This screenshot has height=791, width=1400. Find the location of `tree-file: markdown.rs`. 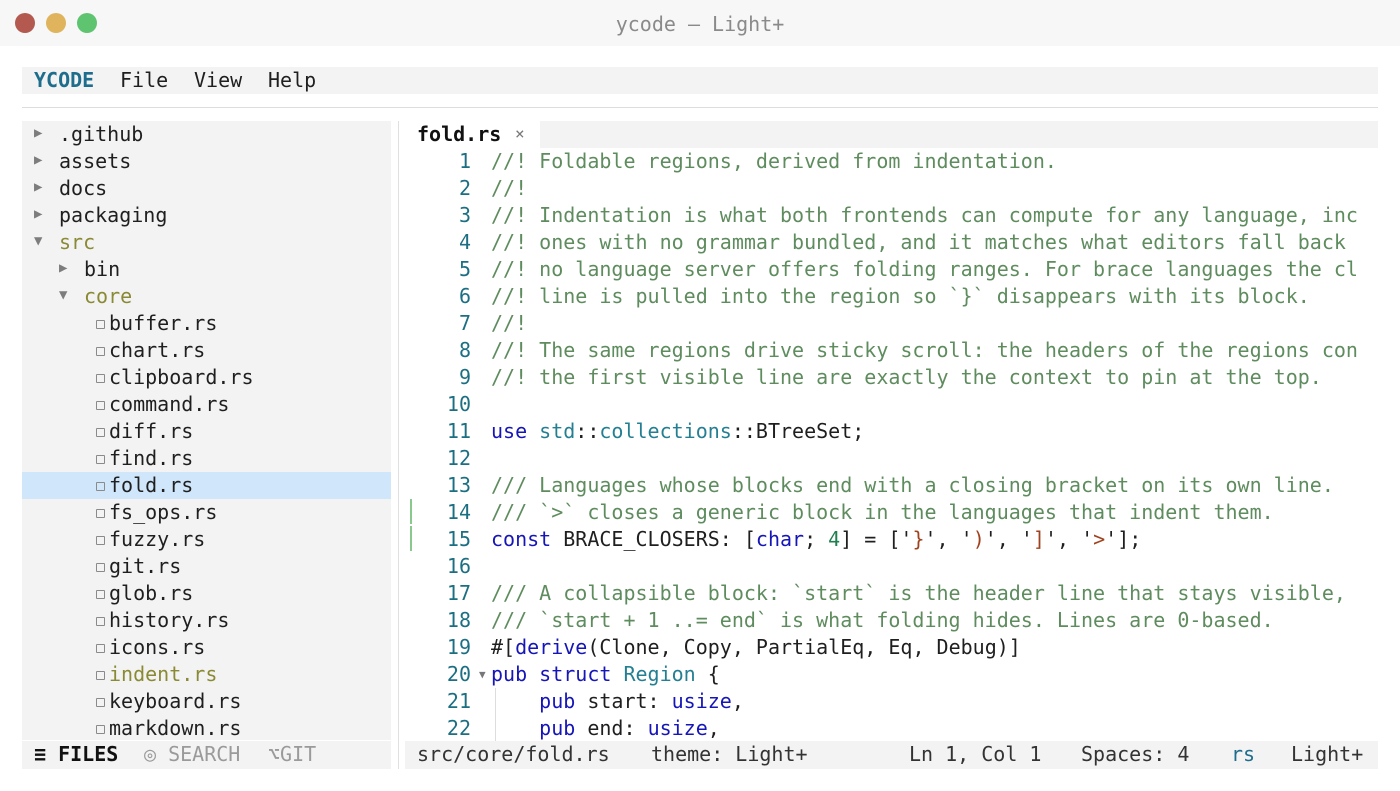

tree-file: markdown.rs is located at coordinates (206, 727).